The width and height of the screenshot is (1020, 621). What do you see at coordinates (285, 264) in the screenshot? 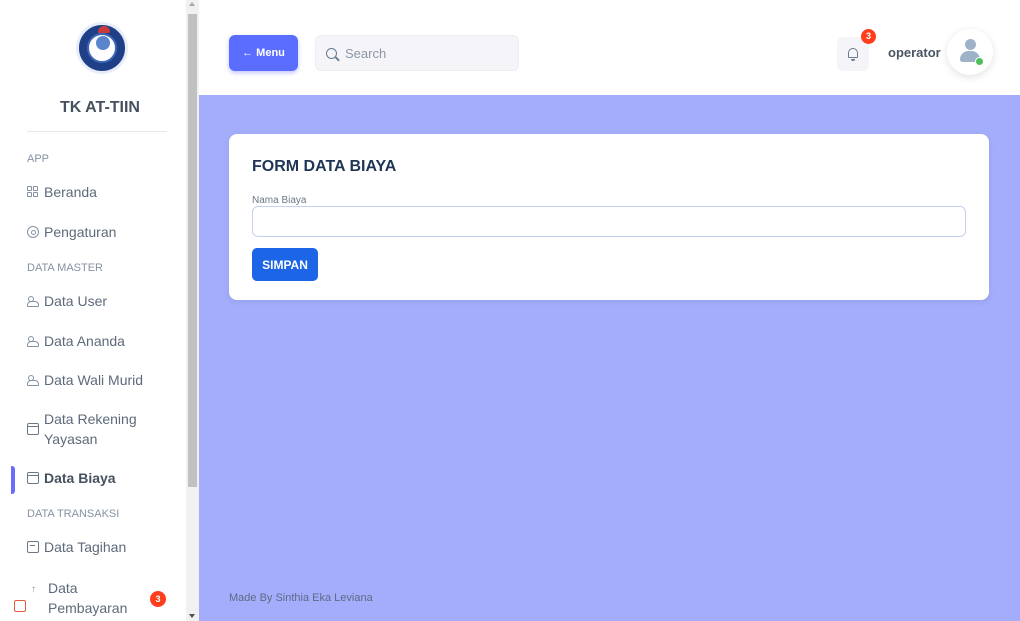
I see `simpan-button: SIMPAN` at bounding box center [285, 264].